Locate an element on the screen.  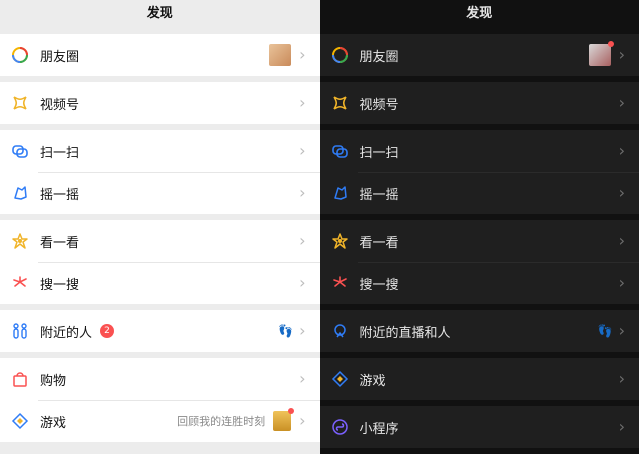
group-games: 游戏 › is located at coordinates (479, 379).